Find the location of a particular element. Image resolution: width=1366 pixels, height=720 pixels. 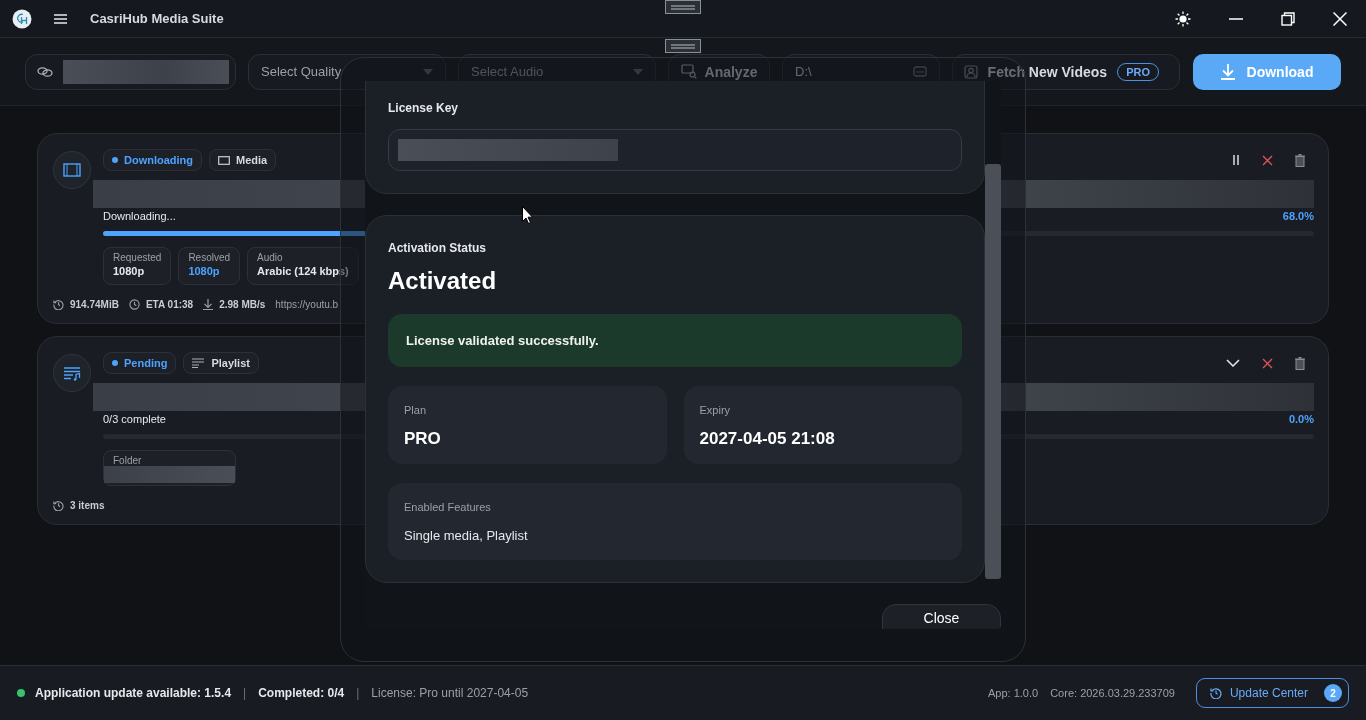

type-badge: Playlist is located at coordinates (221, 363).